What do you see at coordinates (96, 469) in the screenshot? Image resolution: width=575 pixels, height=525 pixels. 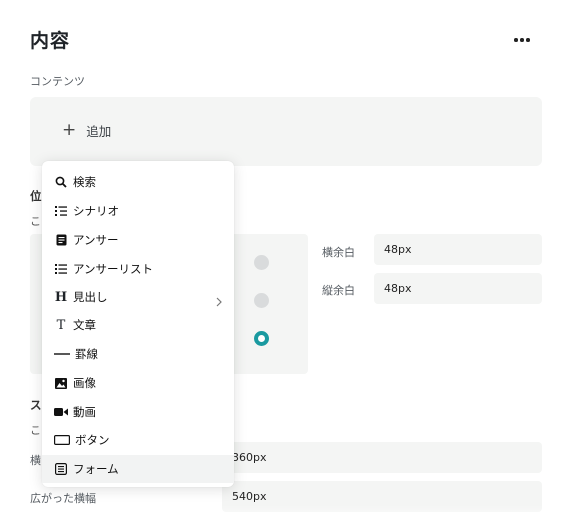 I see `menu-item-label: フォーム` at bounding box center [96, 469].